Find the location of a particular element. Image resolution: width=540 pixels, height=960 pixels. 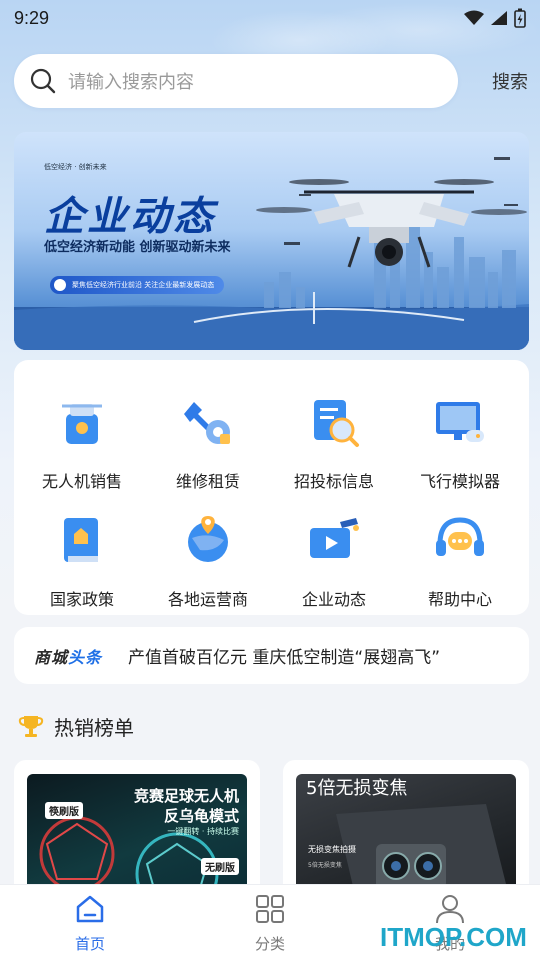

grid-label: 帮助中心 is located at coordinates (459, 599).